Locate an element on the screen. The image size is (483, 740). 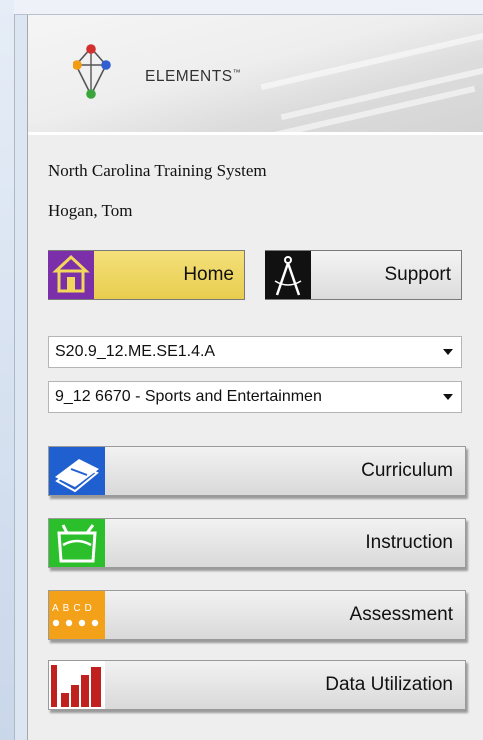
home-button-label: Home is located at coordinates (208, 274).